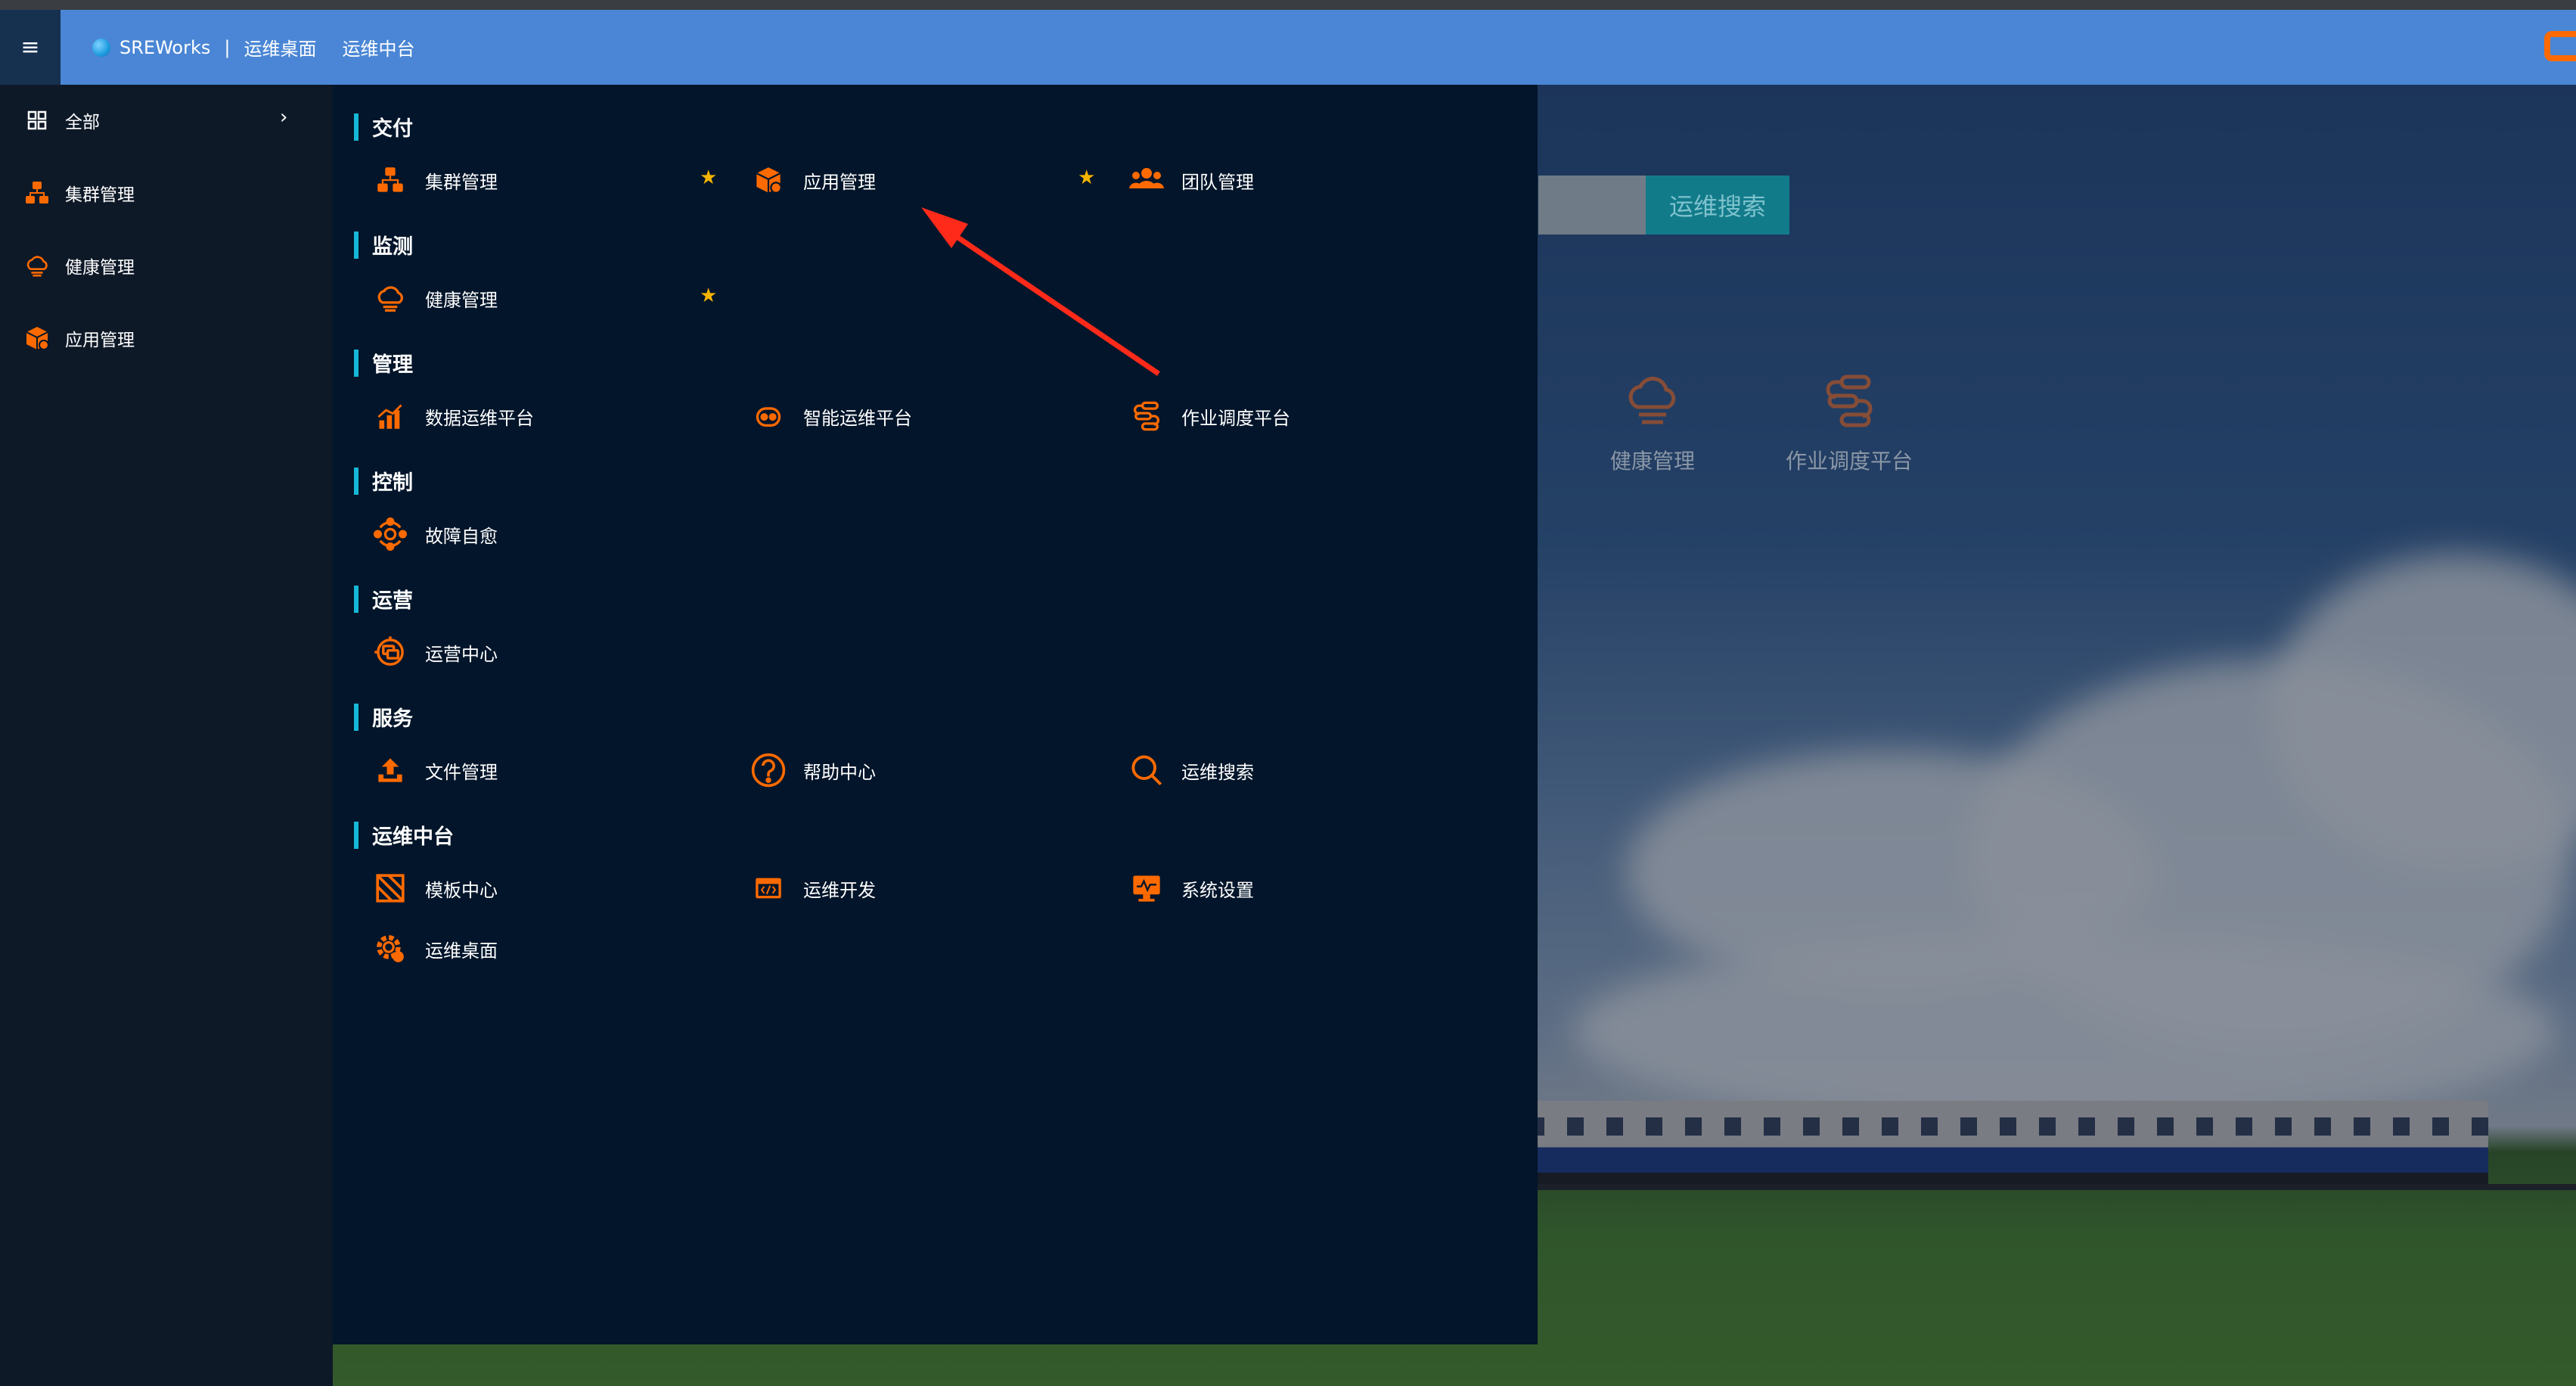  I want to click on menu-item-self-heal: 故障自愈, so click(435, 534).